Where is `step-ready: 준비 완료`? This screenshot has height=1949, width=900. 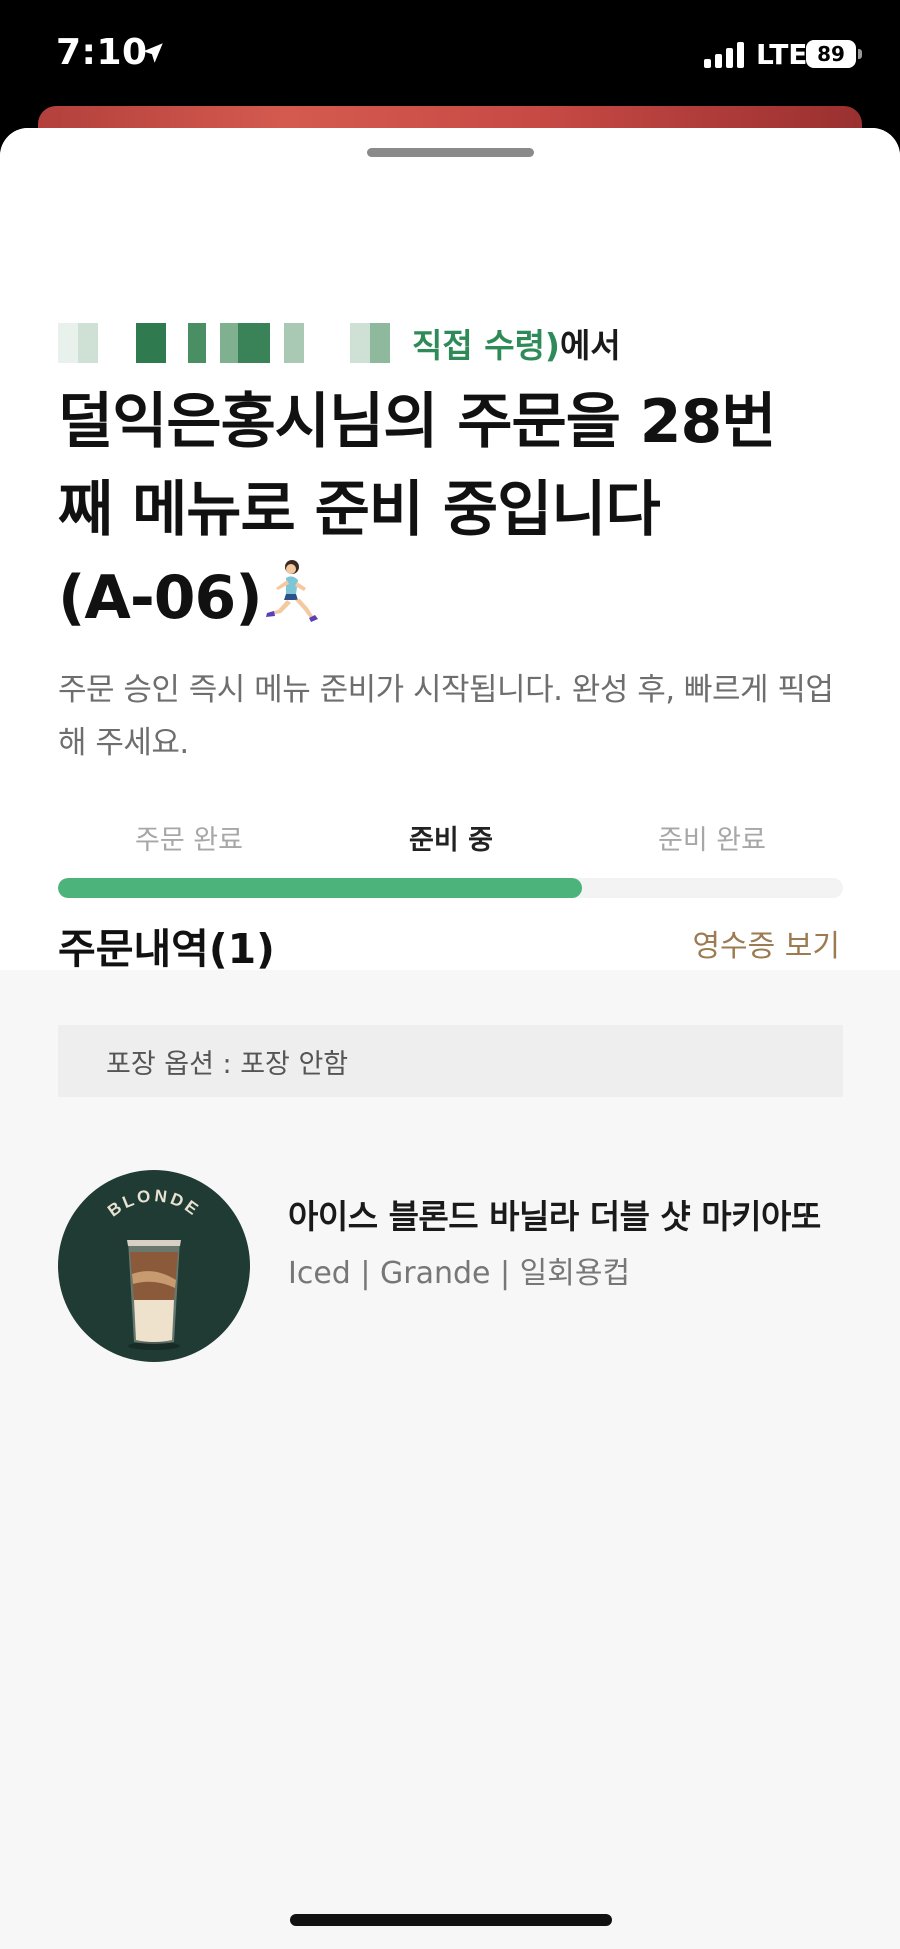 step-ready: 준비 완료 is located at coordinates (712, 840).